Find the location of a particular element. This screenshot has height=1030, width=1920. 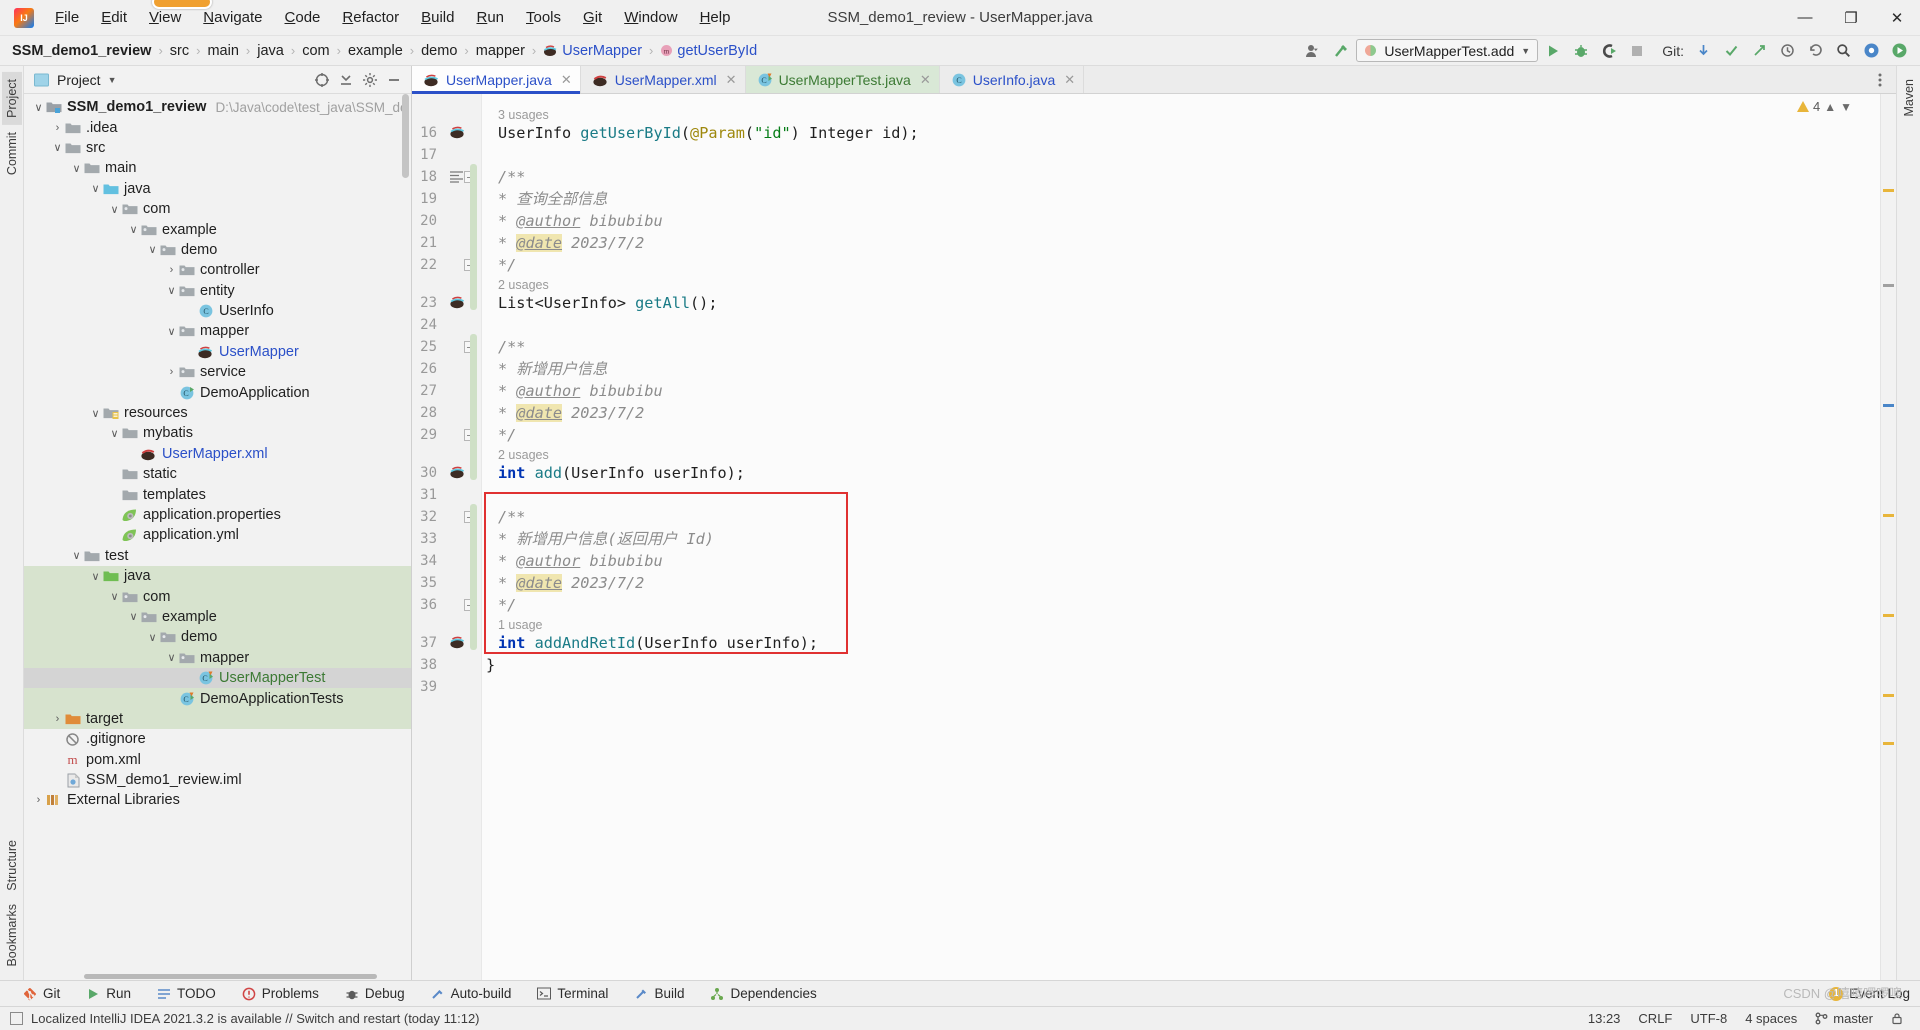

breadcrumb-item-main: main is located at coordinates (222, 51).